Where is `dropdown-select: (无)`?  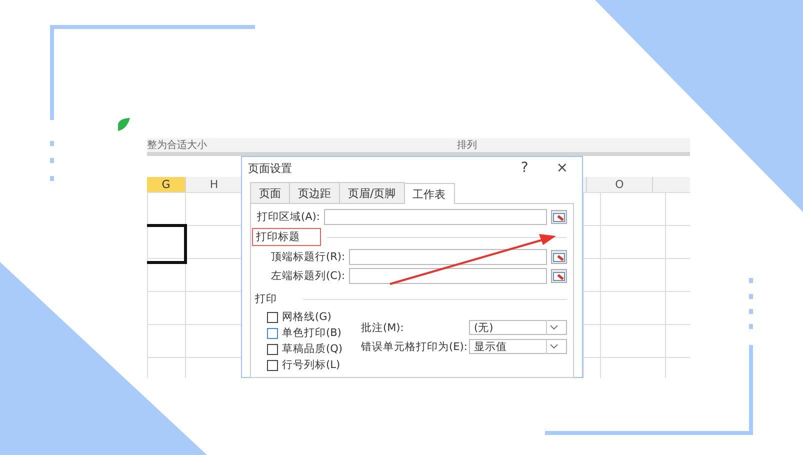 dropdown-select: (无) is located at coordinates (518, 327).